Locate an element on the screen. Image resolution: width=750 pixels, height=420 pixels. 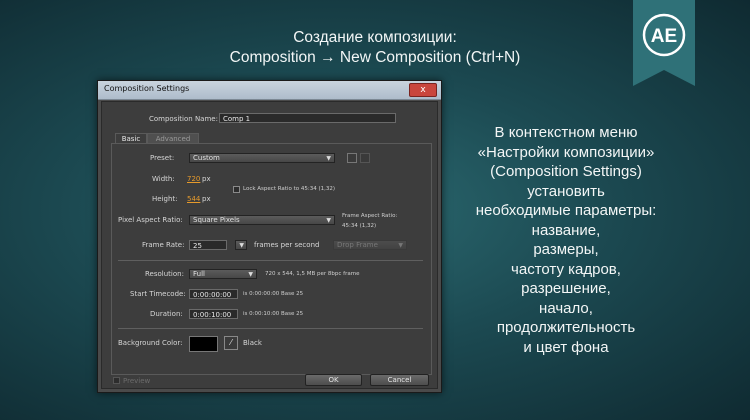
background-color-swatch is located at coordinates (203, 344).